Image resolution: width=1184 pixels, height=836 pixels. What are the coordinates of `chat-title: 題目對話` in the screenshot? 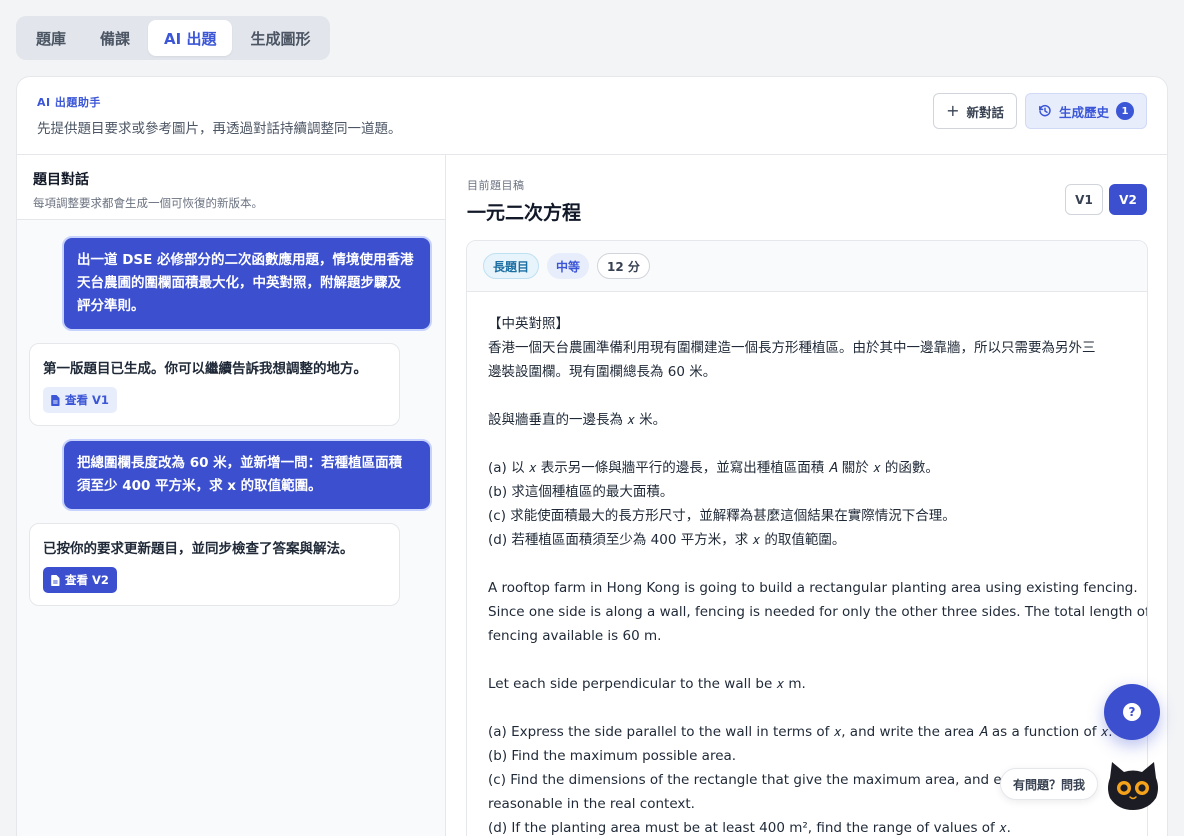 It's located at (61, 180).